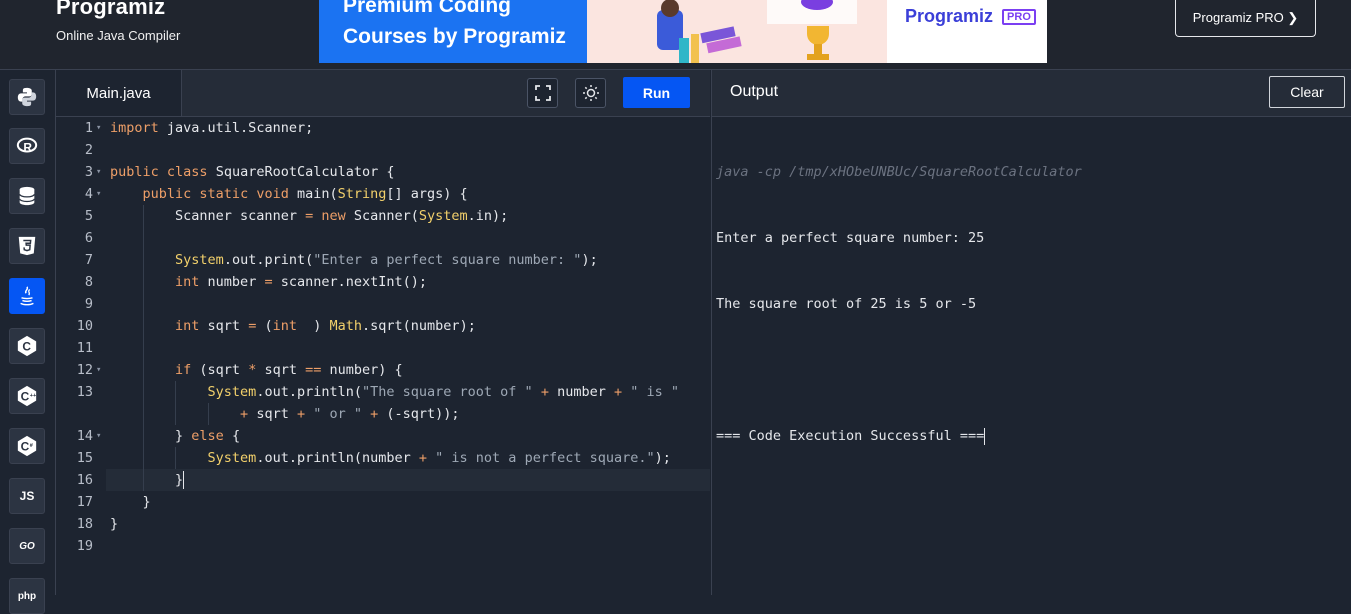 This screenshot has width=1351, height=614. I want to click on output-success-text: === Code Execution Successful ===, so click(850, 436).